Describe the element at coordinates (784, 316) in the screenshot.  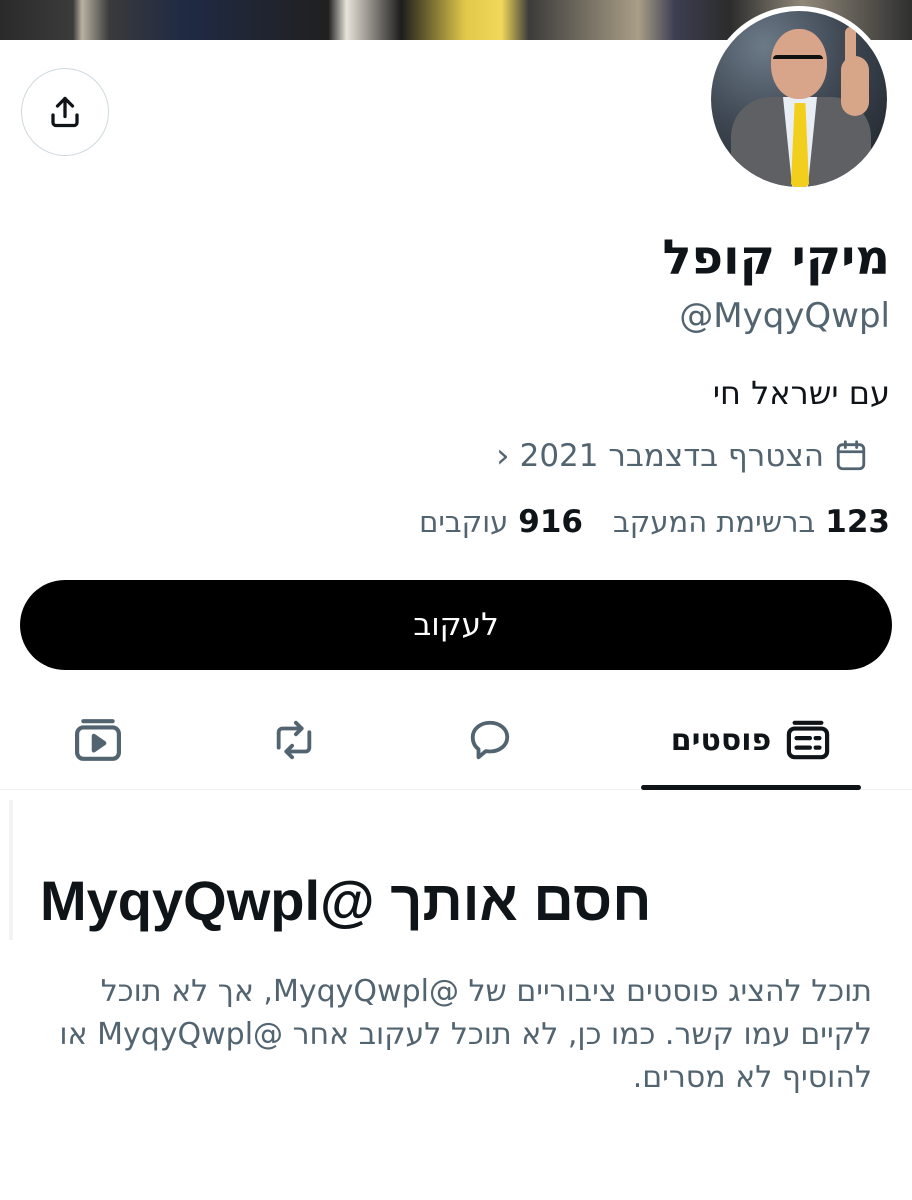
I see `profile-handle: @MyqyQwpl` at that location.